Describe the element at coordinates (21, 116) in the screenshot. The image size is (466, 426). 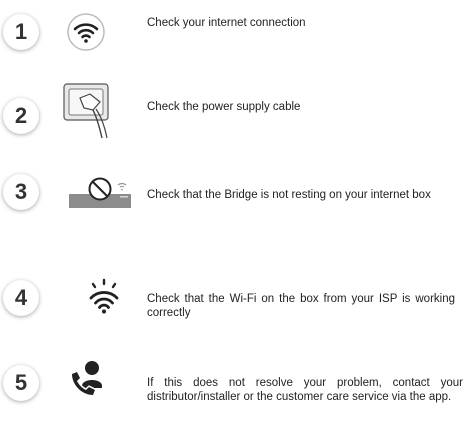
I see `step-number: 2` at that location.